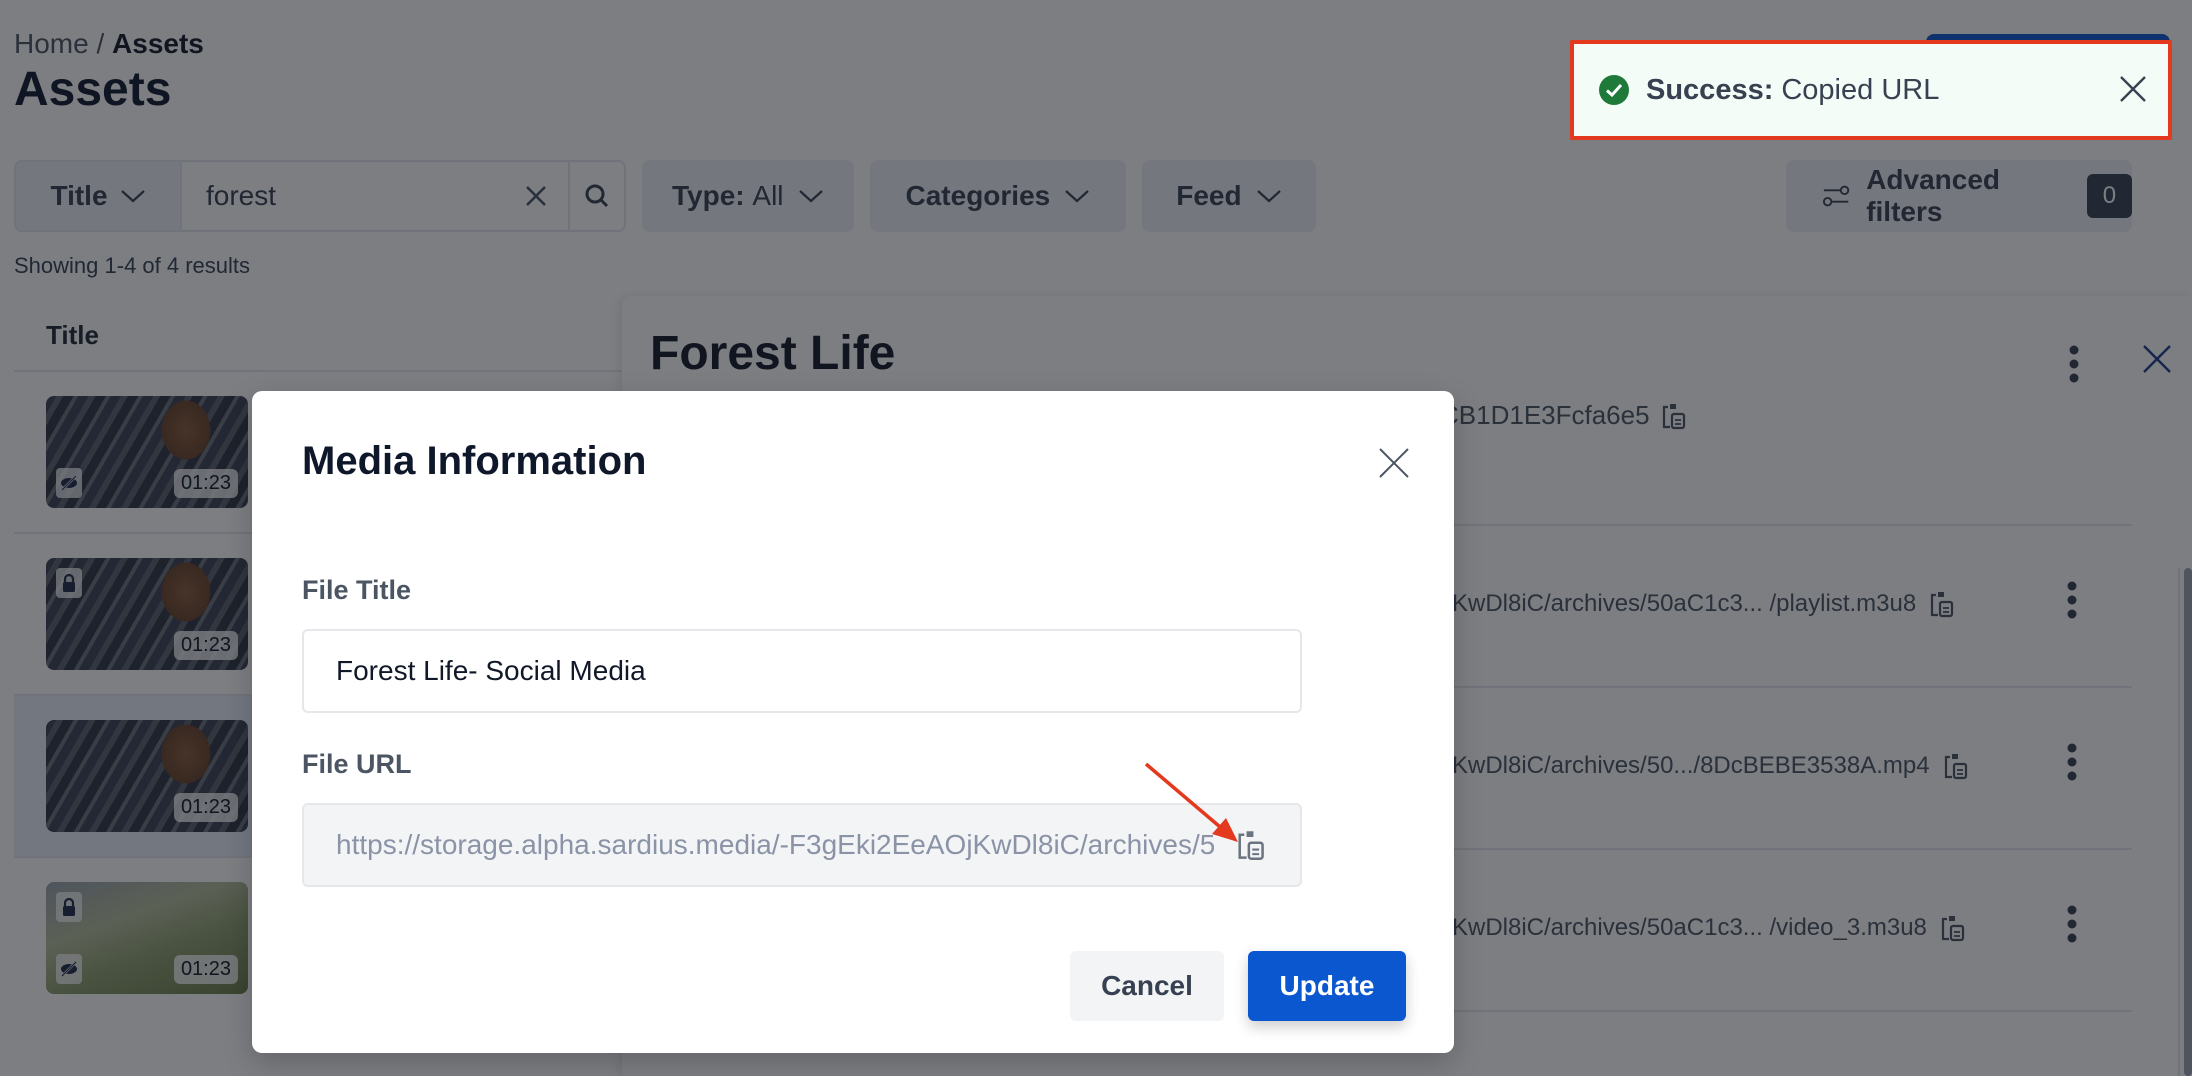 The width and height of the screenshot is (2192, 1076). I want to click on update-button: Update, so click(1327, 986).